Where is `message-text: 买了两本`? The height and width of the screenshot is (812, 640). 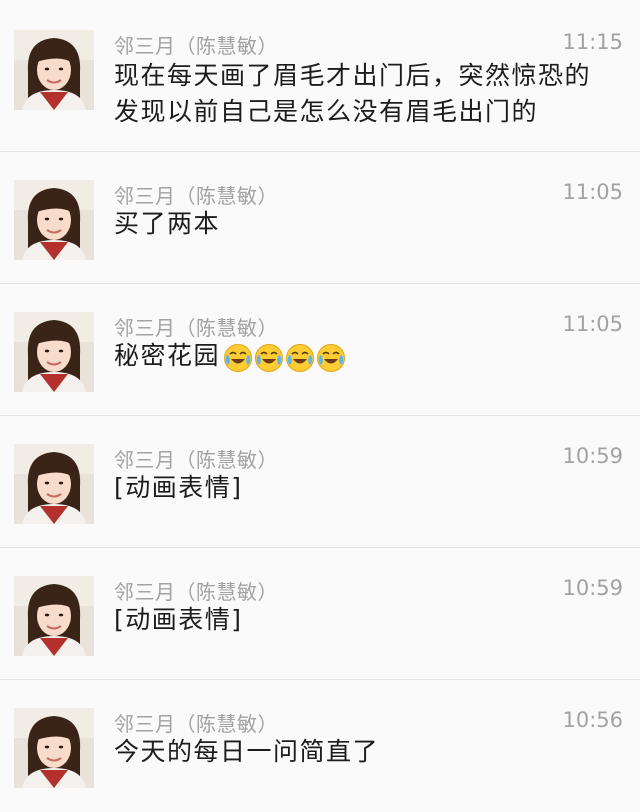 message-text: 买了两本 is located at coordinates (167, 223).